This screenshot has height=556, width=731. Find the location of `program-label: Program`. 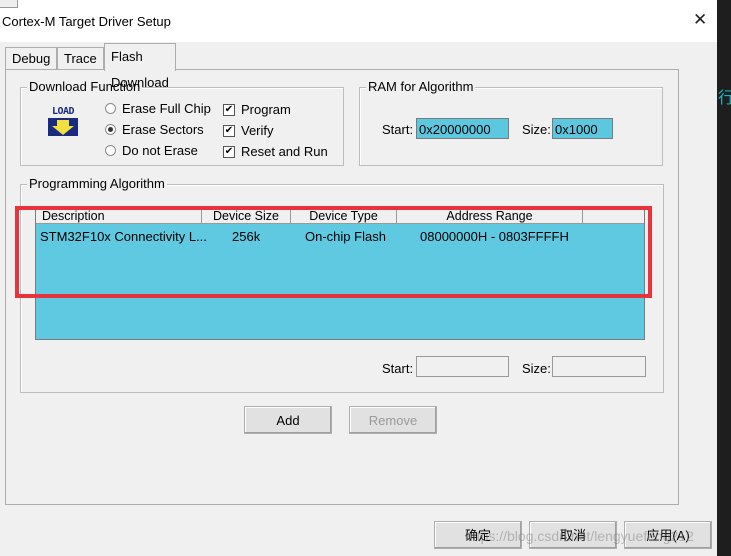

program-label: Program is located at coordinates (266, 109).